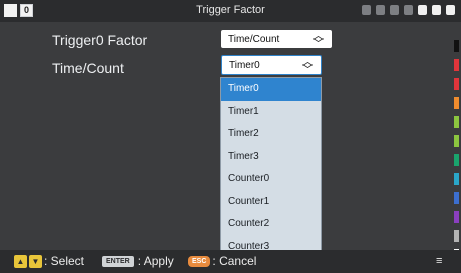  I want to click on wifi-icon, so click(380, 10).